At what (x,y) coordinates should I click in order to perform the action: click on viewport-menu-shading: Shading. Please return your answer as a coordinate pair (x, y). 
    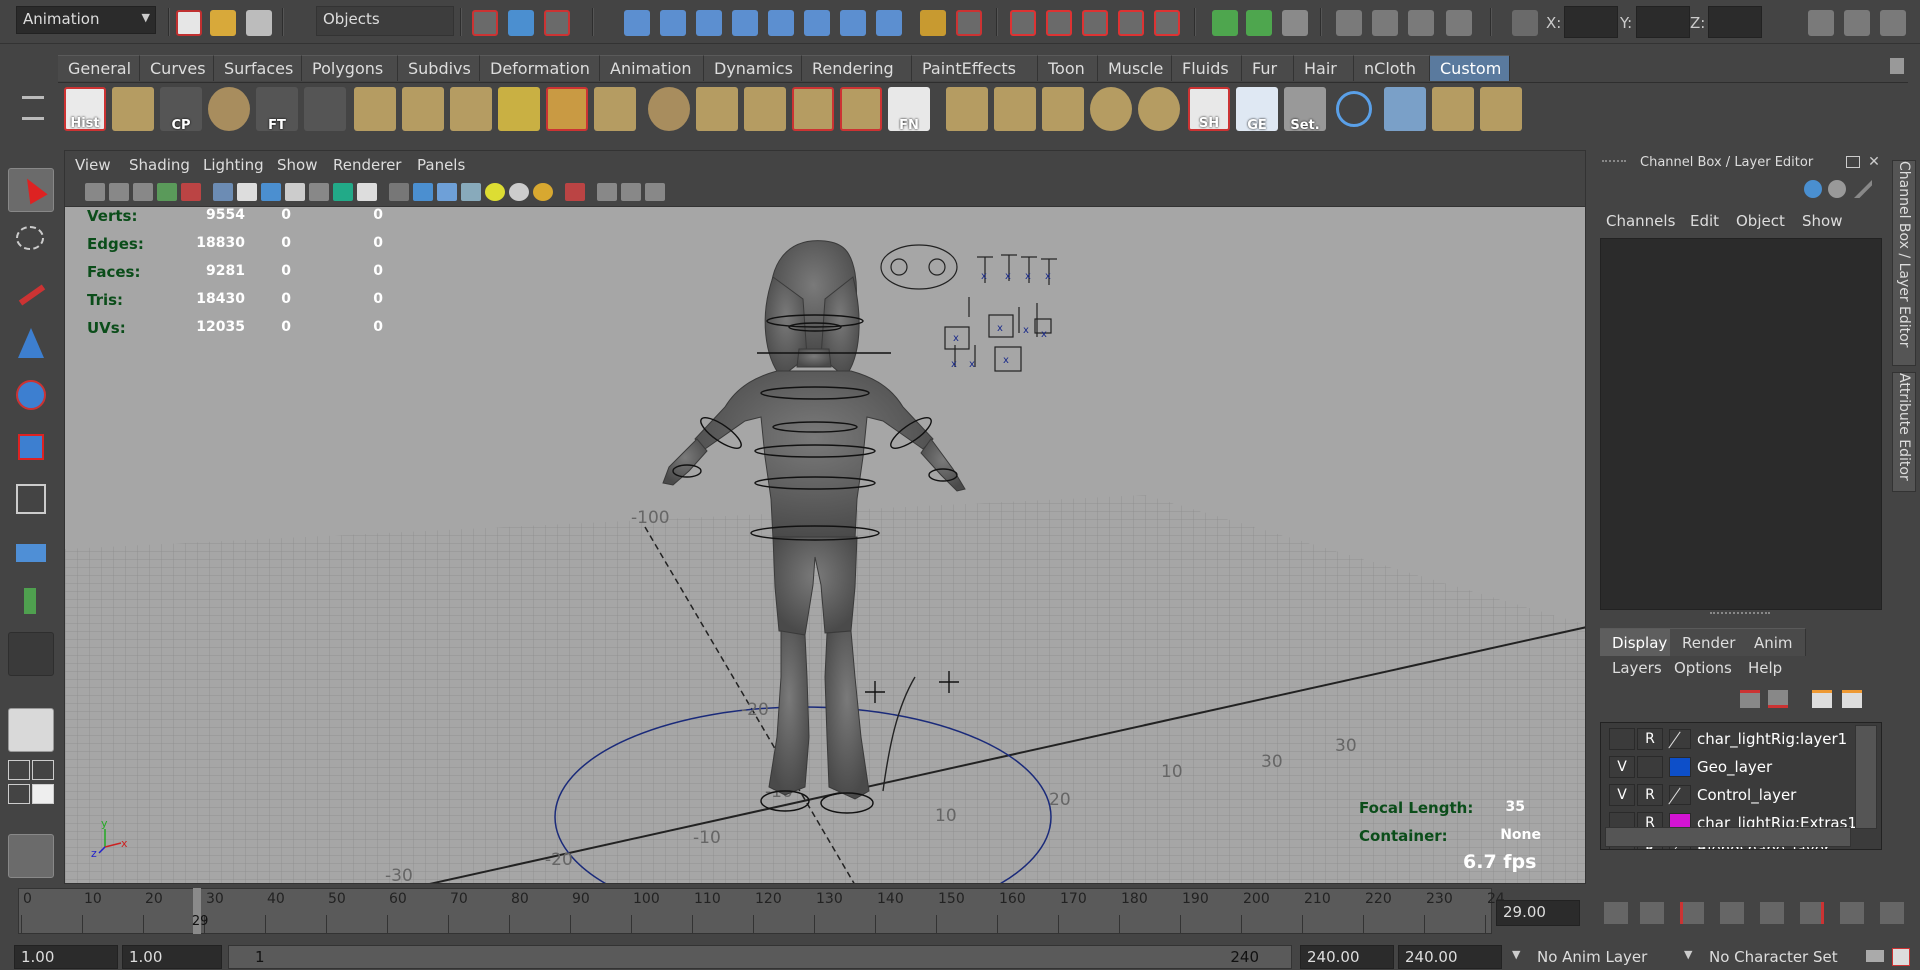
    Looking at the image, I should click on (159, 165).